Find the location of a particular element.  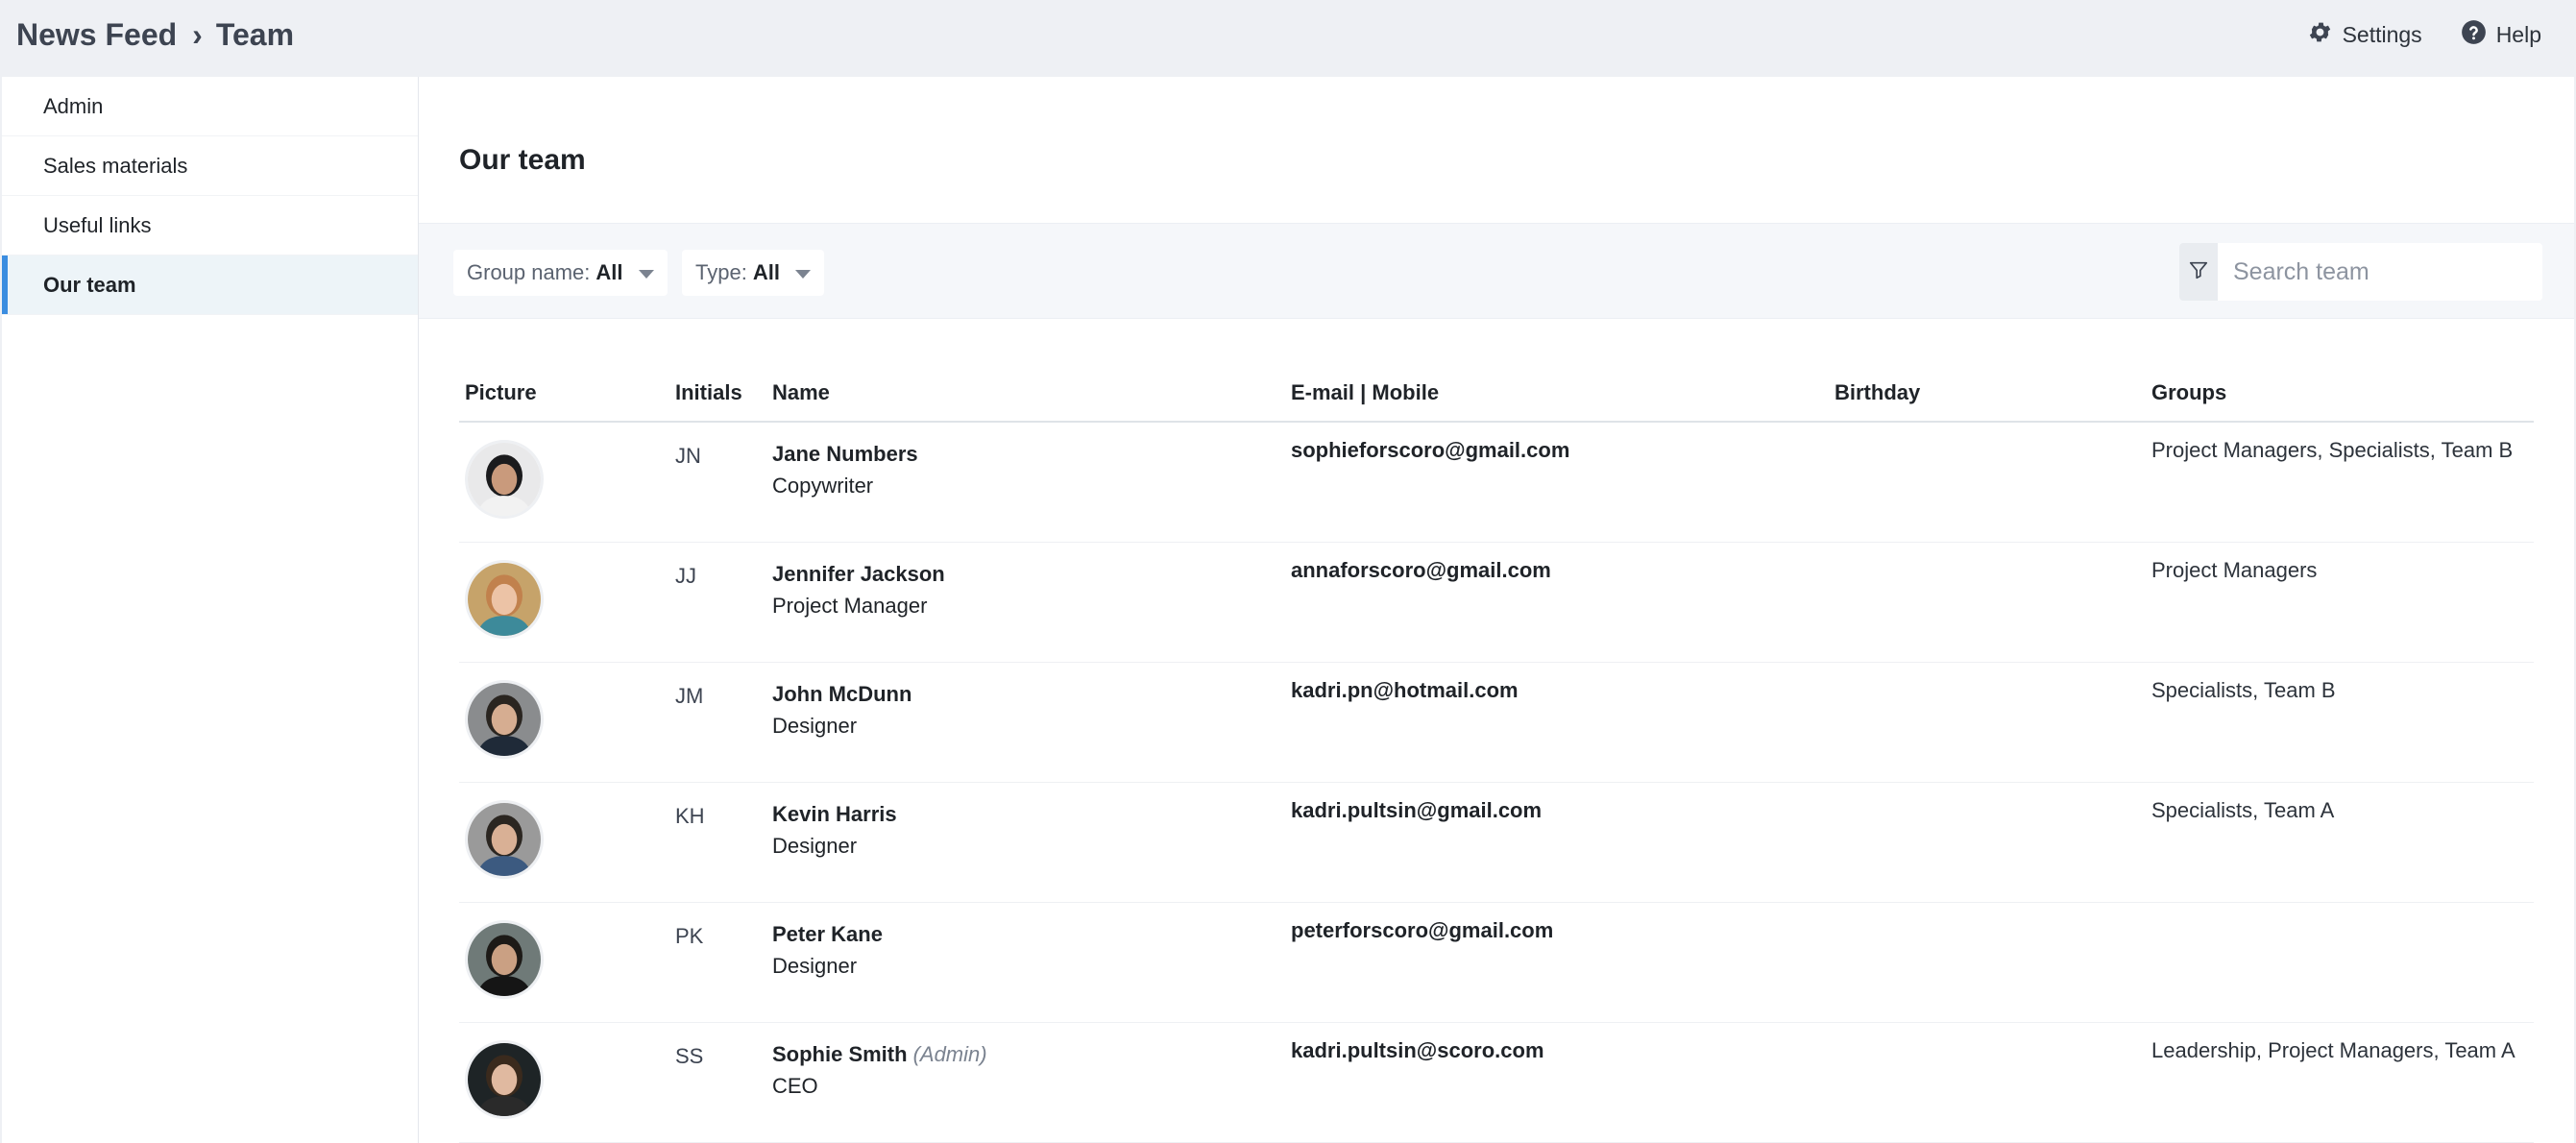

gear-icon is located at coordinates (2320, 35).